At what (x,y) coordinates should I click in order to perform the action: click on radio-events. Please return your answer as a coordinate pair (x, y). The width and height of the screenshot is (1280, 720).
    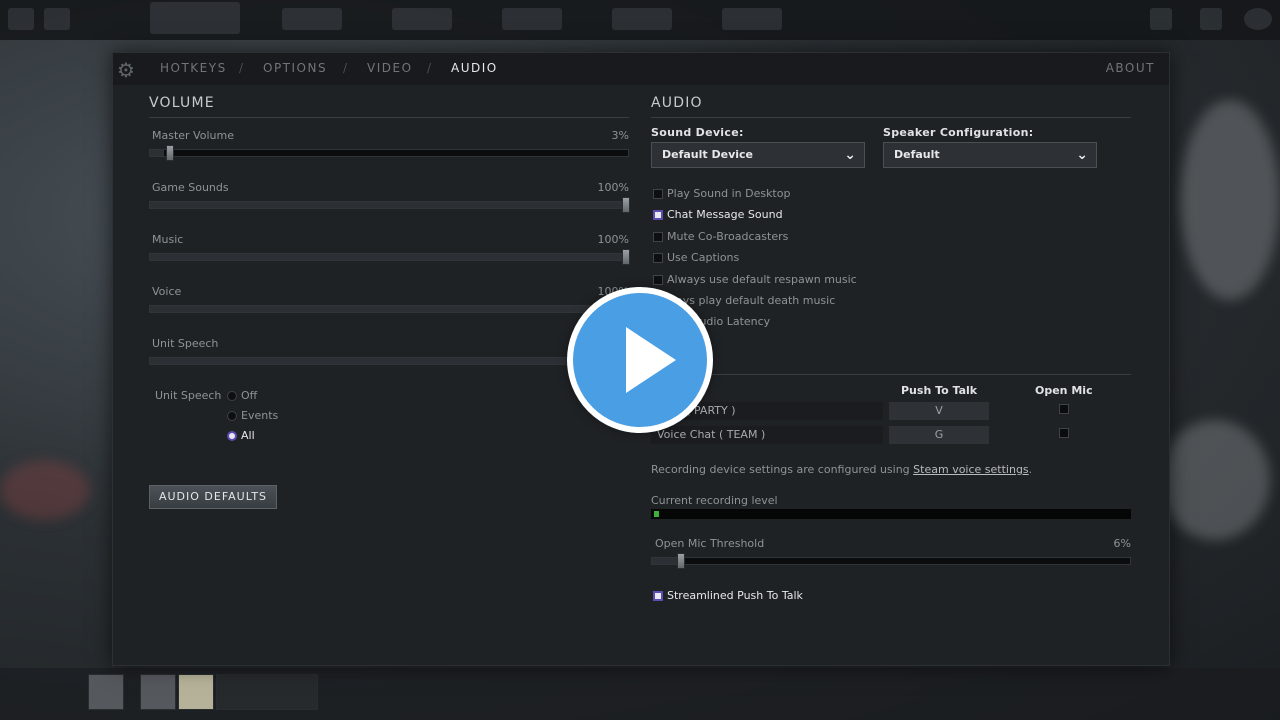
    Looking at the image, I should click on (232, 416).